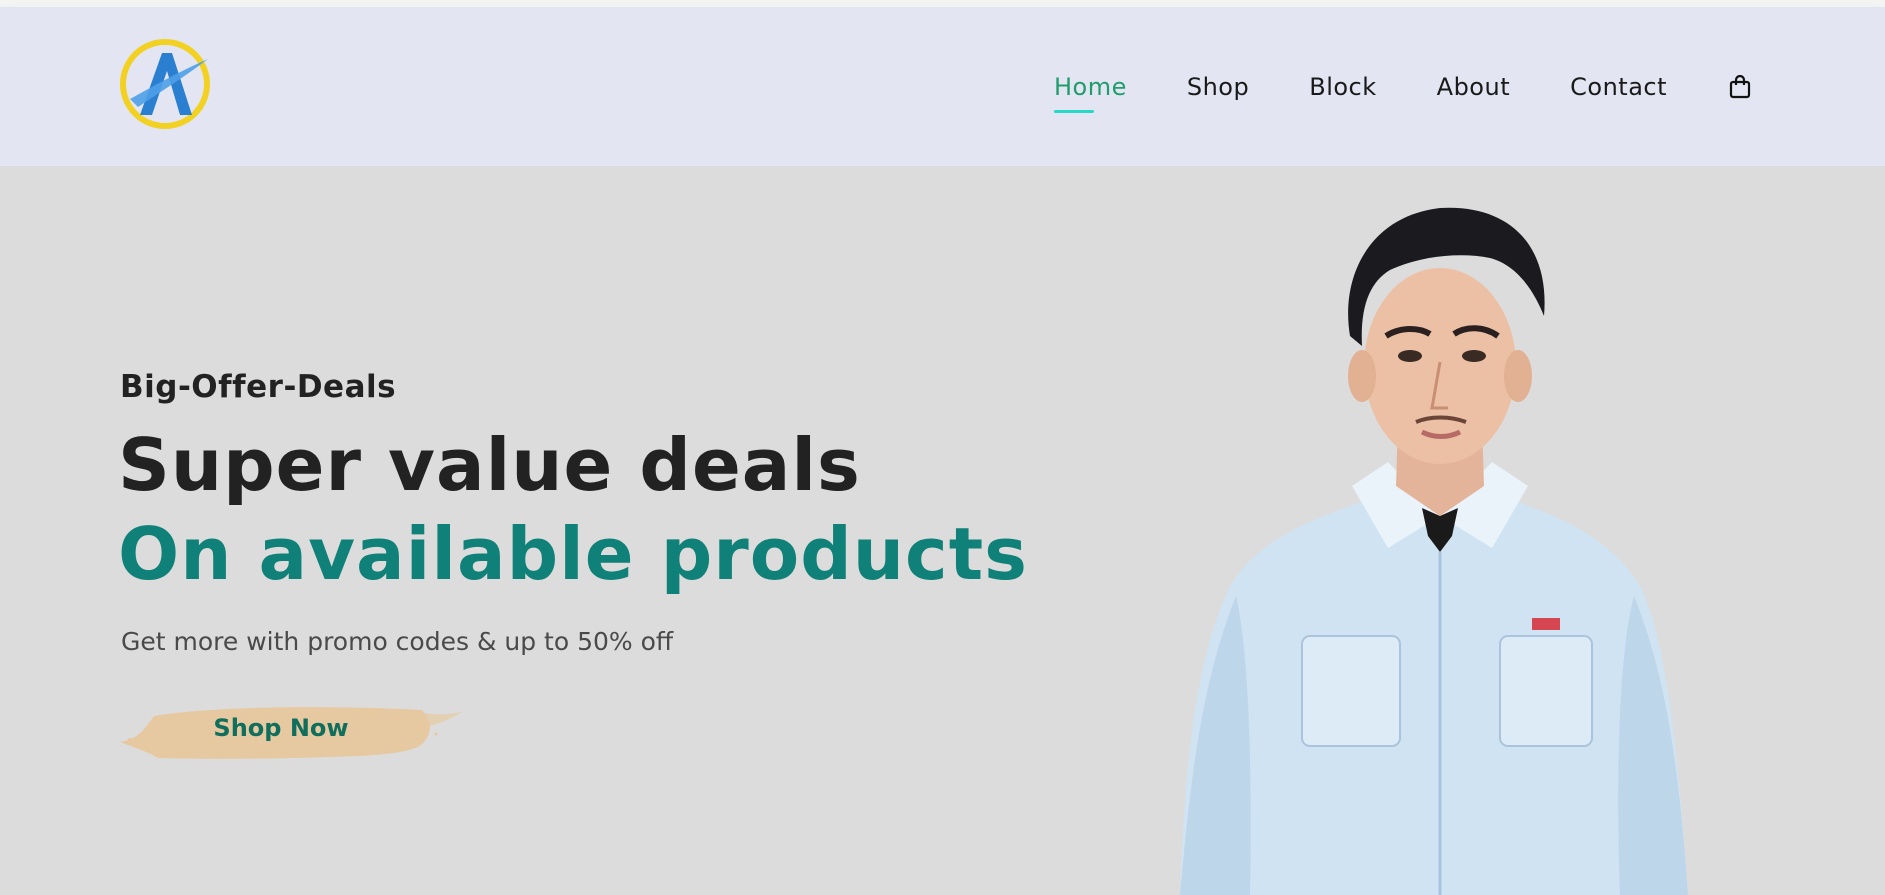 The height and width of the screenshot is (895, 1885). I want to click on active-underline, so click(1073, 111).